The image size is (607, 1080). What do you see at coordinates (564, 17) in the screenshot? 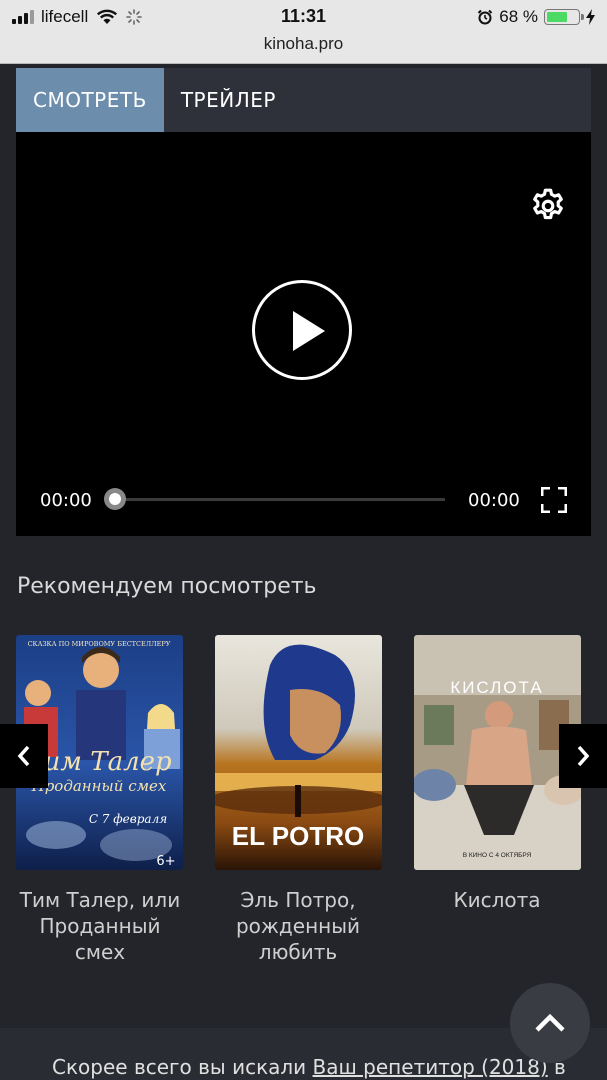
I see `battery-icon` at bounding box center [564, 17].